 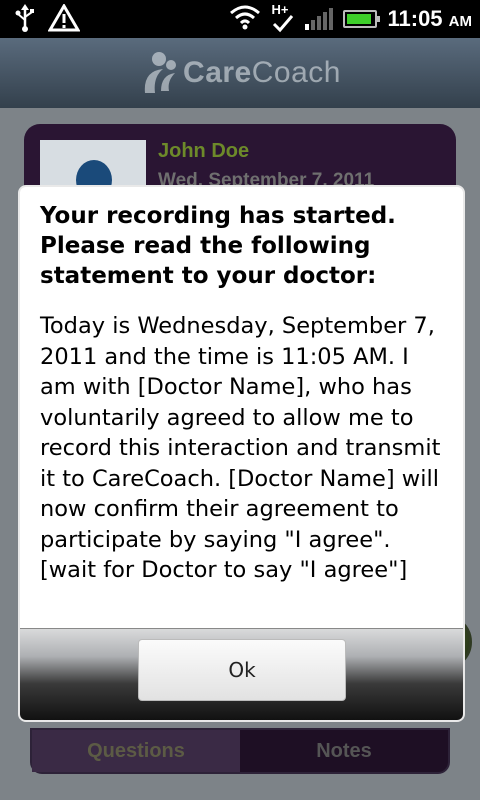 I want to click on clock: 11:05 AM, so click(x=429, y=18).